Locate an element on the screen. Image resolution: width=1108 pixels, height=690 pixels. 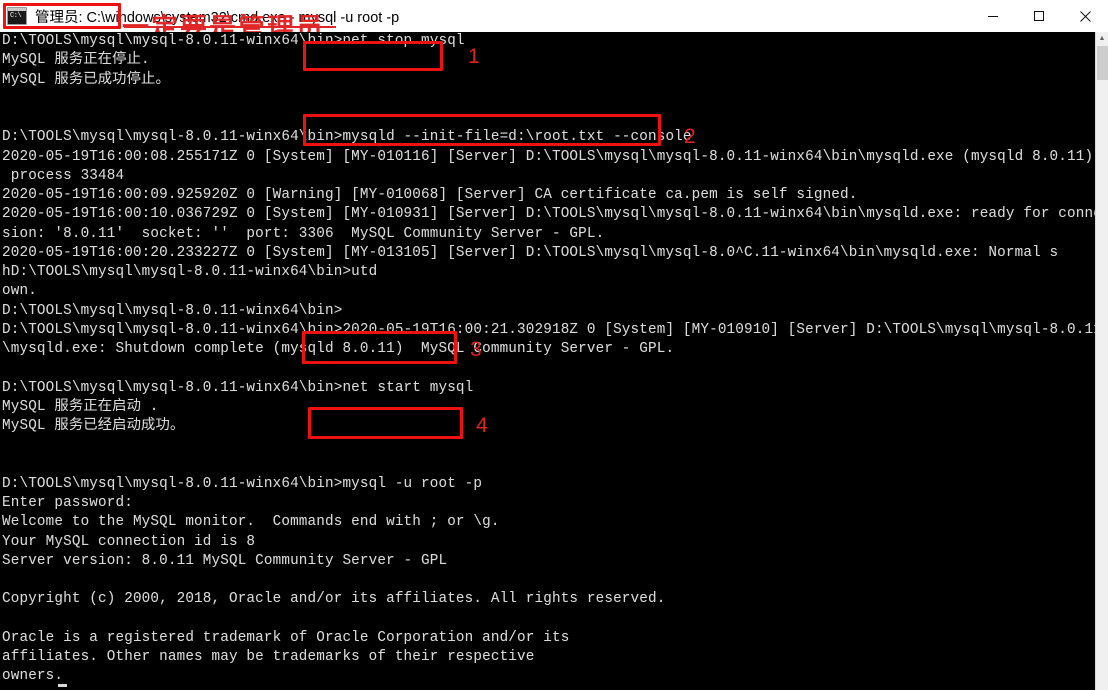
close-button is located at coordinates (1085, 16).